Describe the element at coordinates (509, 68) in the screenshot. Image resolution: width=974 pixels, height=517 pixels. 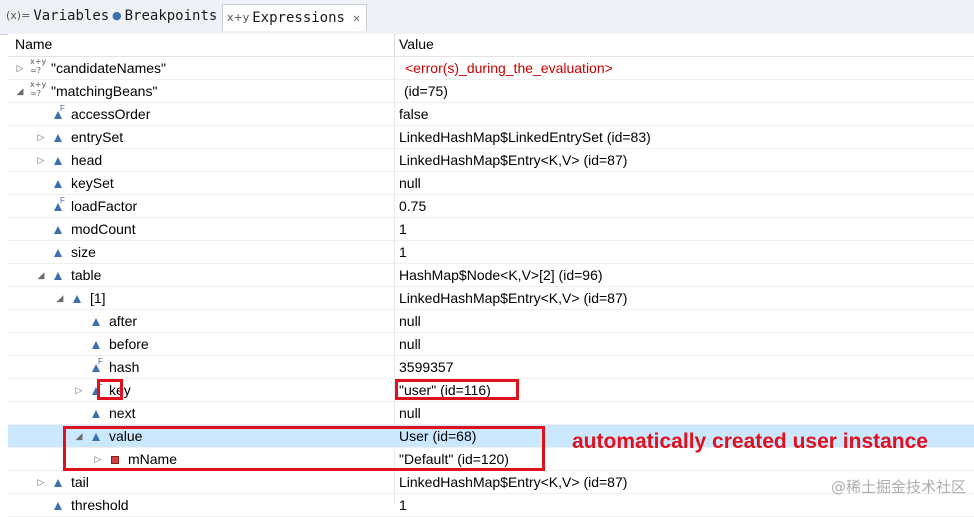
I see `row-value: <error(s)_during_the_evaluation>` at that location.